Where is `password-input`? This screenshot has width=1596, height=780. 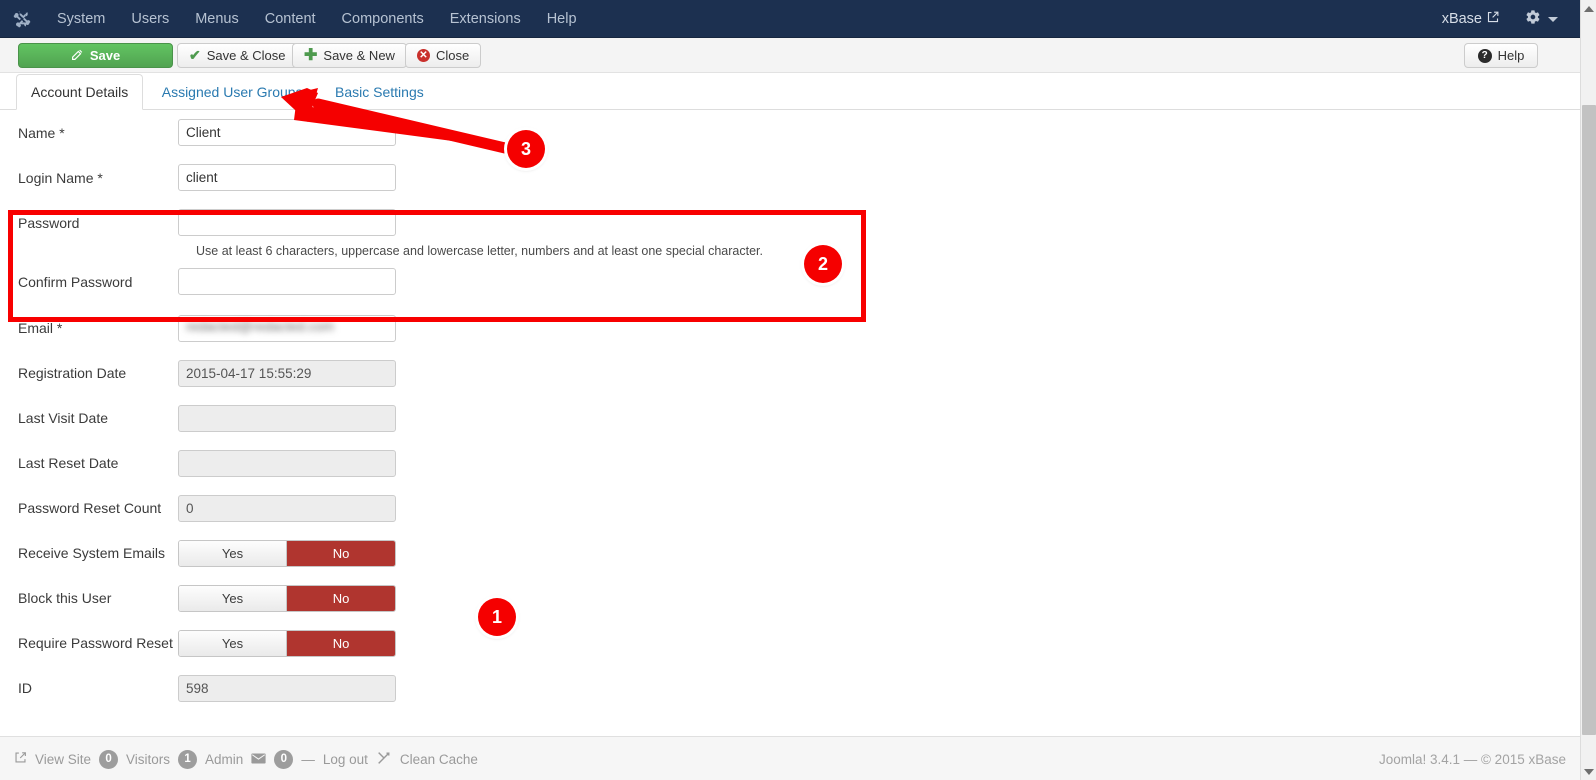 password-input is located at coordinates (287, 222).